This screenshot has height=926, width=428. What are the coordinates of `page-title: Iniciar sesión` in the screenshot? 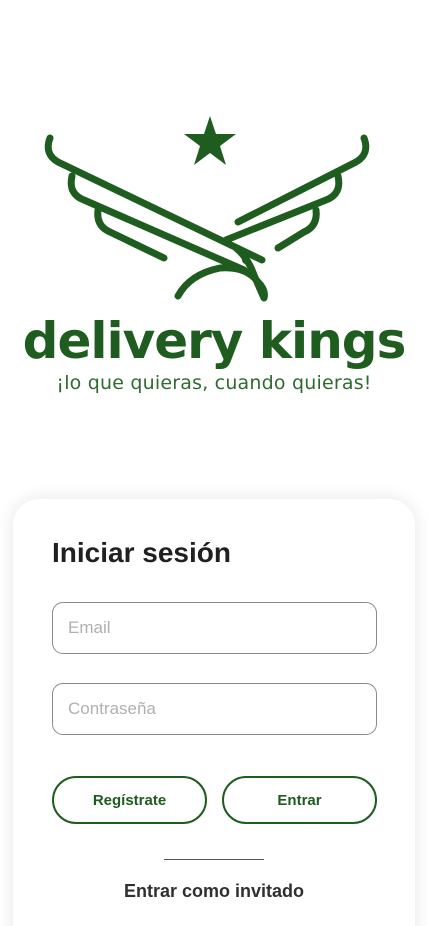 It's located at (141, 552).